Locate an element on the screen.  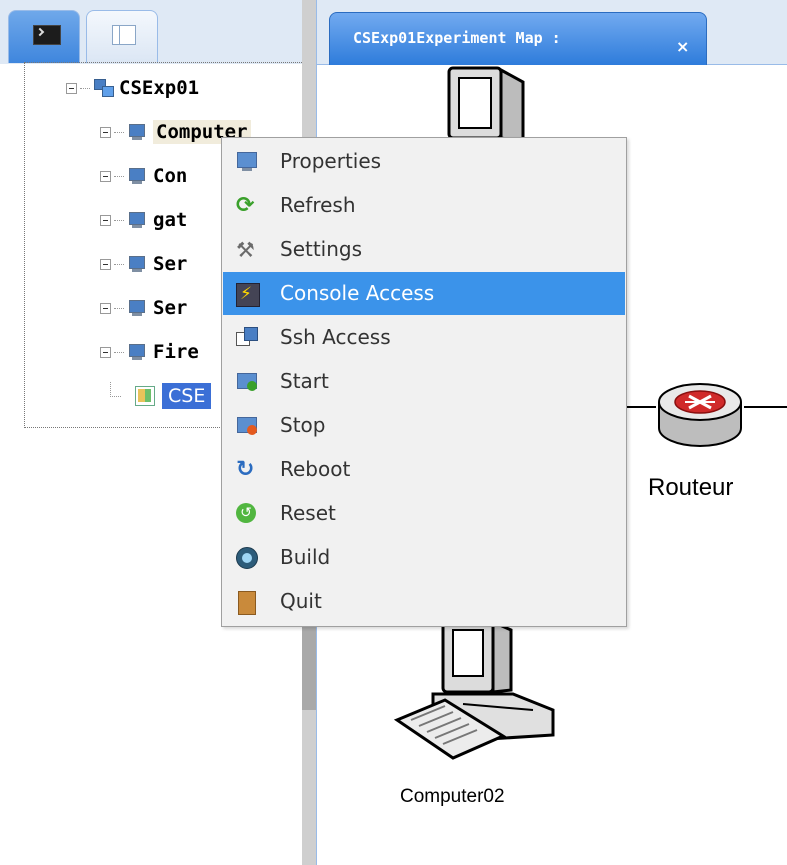
tree-node-gateway: gat is located at coordinates (143, 220).